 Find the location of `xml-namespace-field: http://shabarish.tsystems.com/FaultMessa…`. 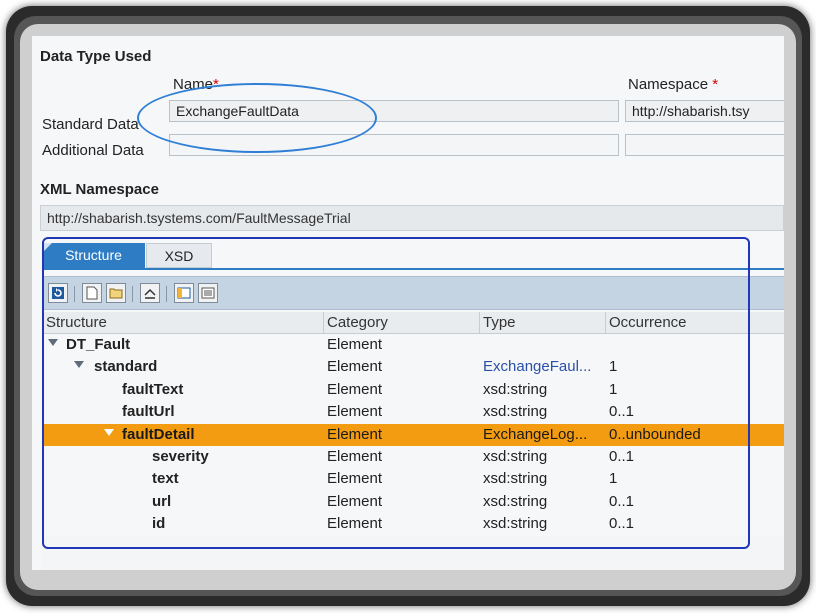

xml-namespace-field: http://shabarish.tsystems.com/FaultMessa… is located at coordinates (412, 218).